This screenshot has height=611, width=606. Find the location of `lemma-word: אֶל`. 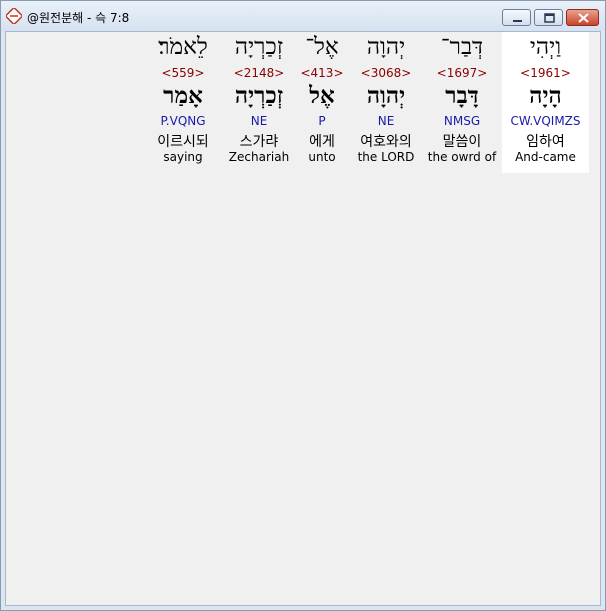

lemma-word: אֶל is located at coordinates (322, 95).